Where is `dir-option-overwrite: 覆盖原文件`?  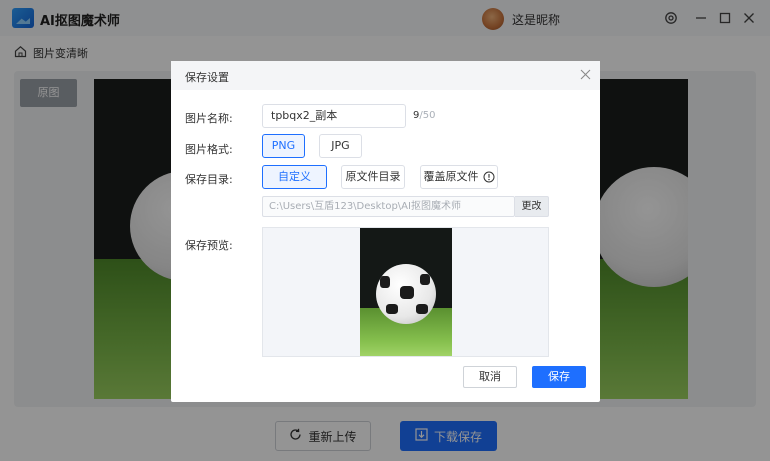 dir-option-overwrite: 覆盖原文件 is located at coordinates (459, 177).